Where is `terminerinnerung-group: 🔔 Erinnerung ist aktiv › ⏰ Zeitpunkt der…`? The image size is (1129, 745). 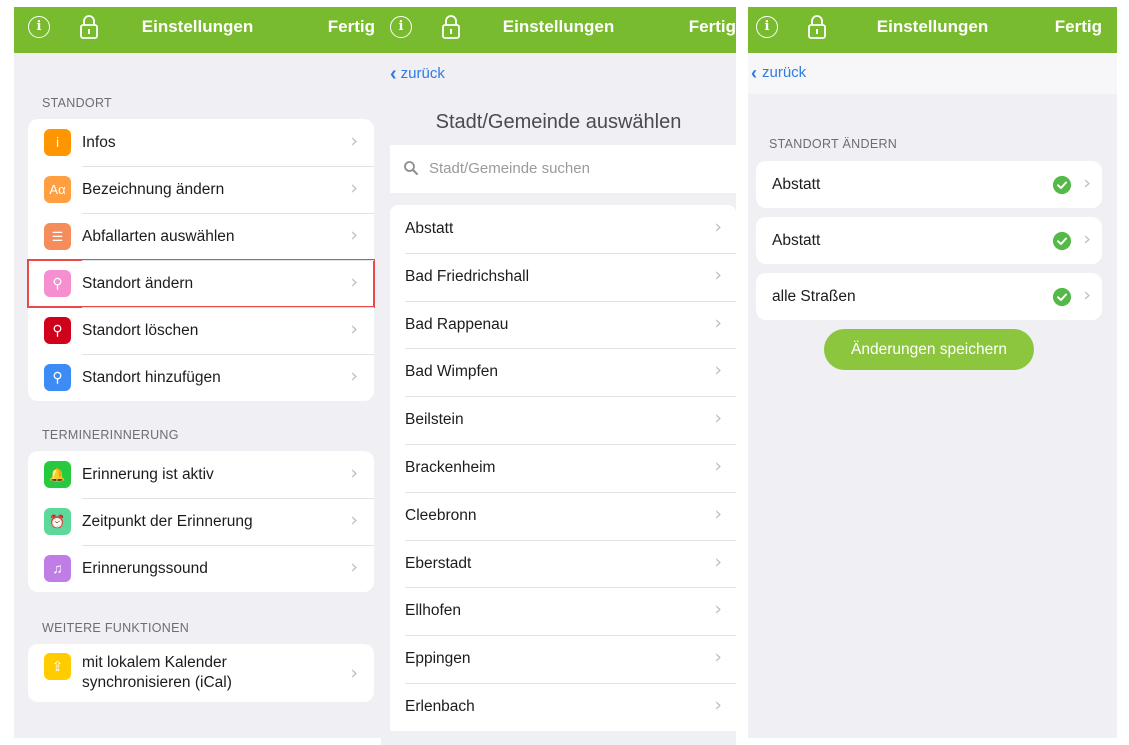
terminerinnerung-group: 🔔 Erinnerung ist aktiv › ⏰ Zeitpunkt der… is located at coordinates (201, 521).